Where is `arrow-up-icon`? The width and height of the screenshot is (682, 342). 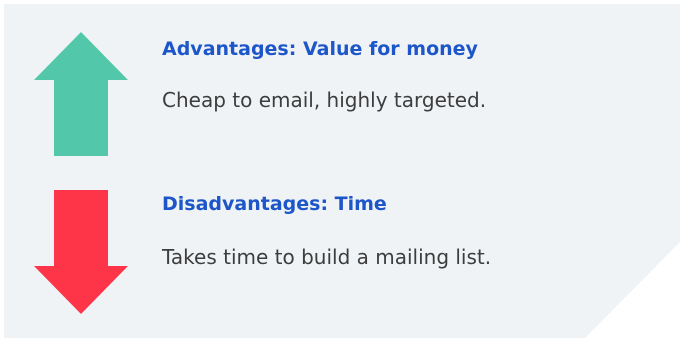 arrow-up-icon is located at coordinates (81, 94).